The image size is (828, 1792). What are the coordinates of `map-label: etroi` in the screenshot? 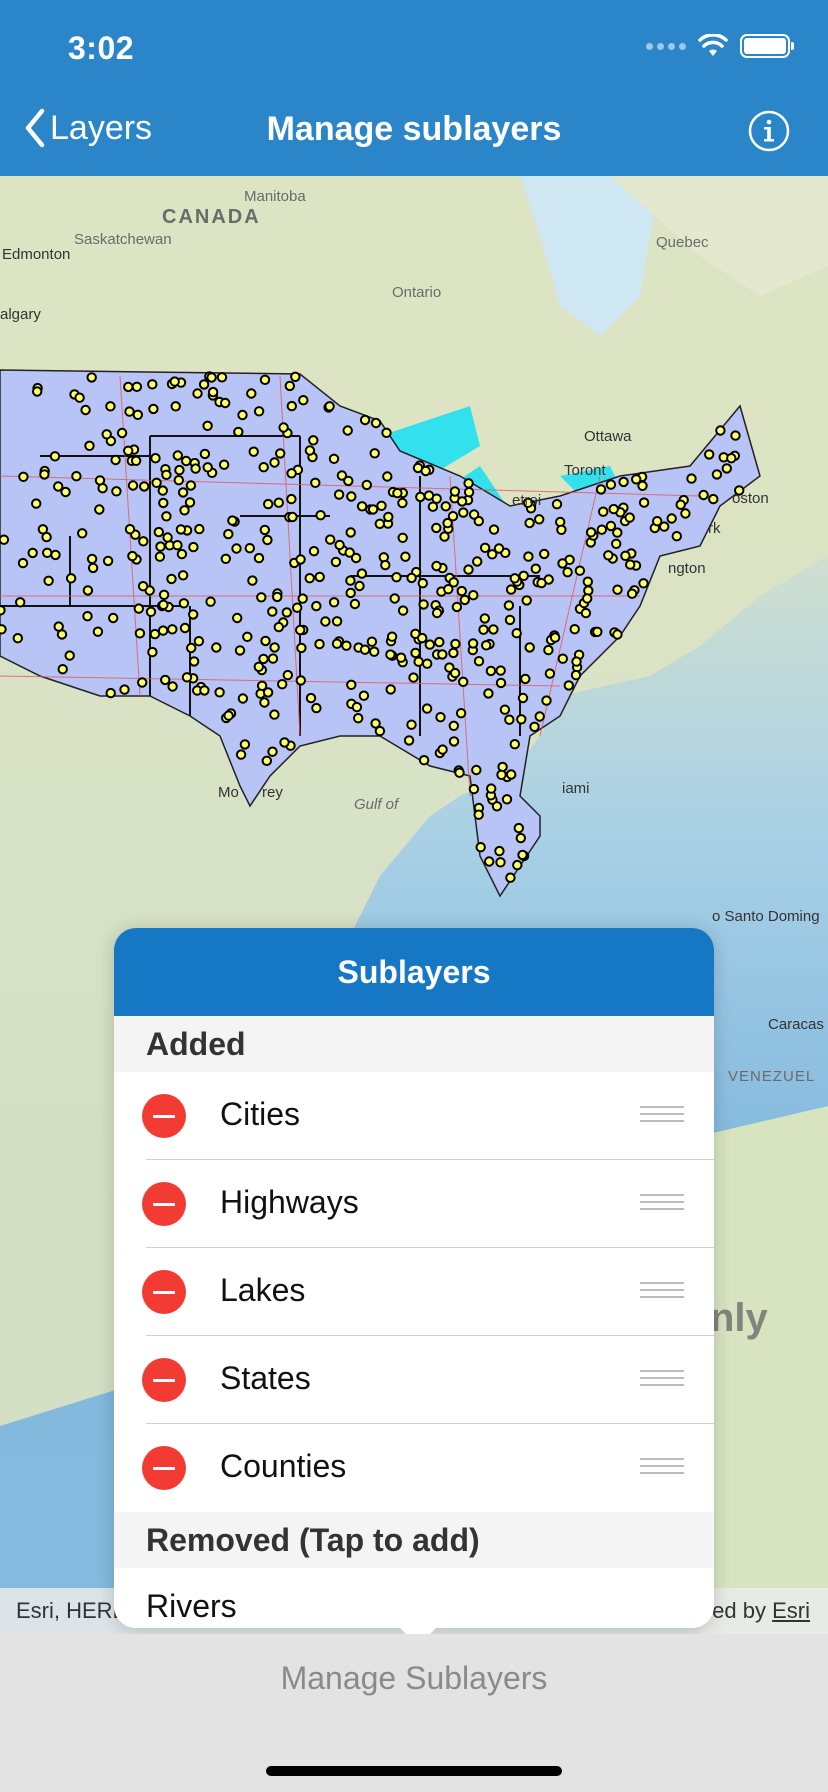 It's located at (527, 500).